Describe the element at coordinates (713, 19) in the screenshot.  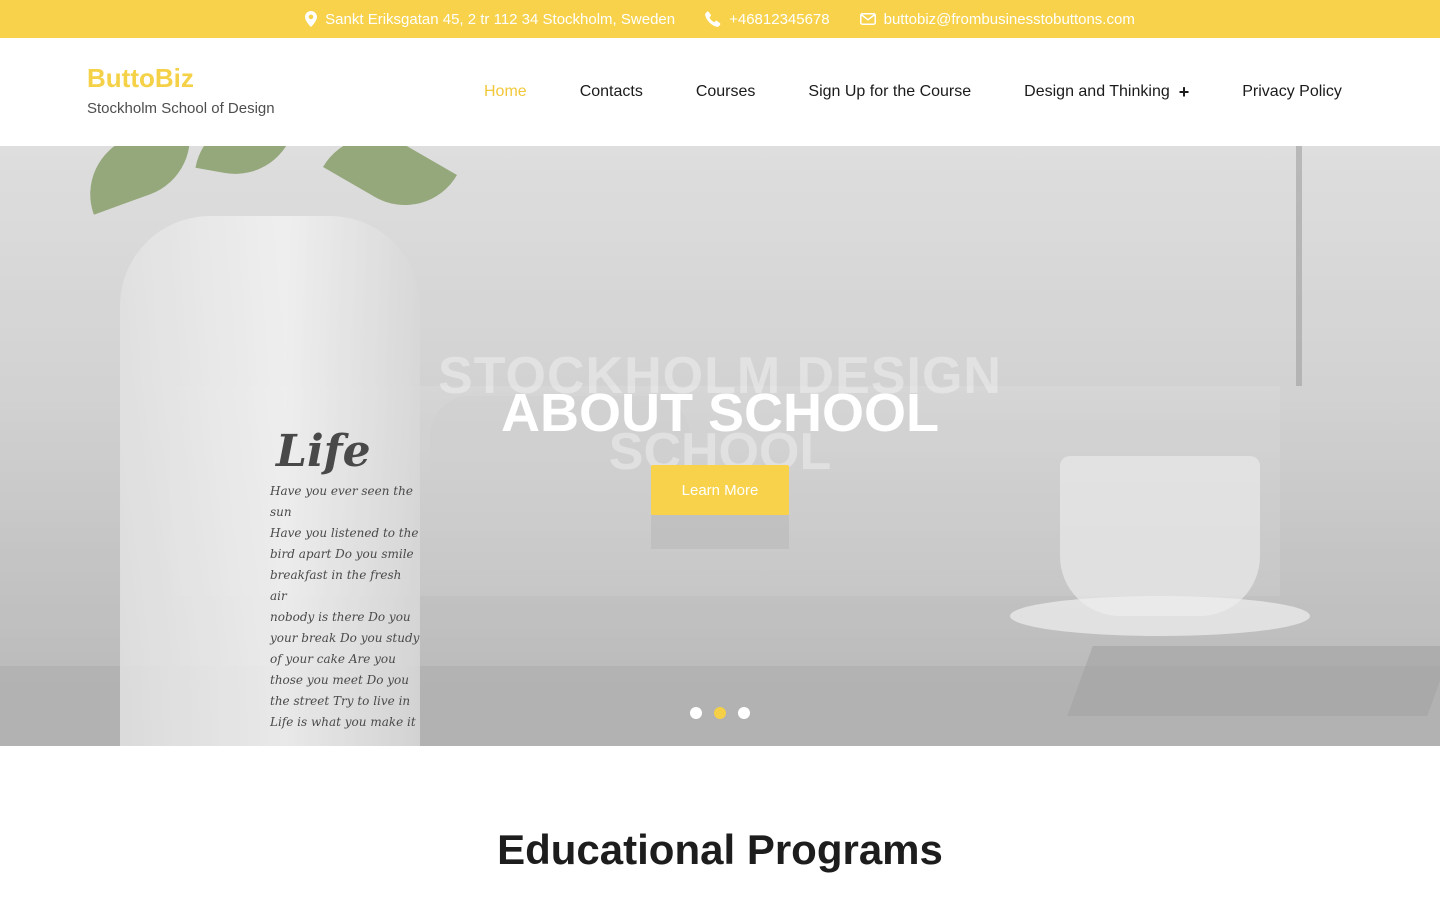
I see `phone-icon` at that location.